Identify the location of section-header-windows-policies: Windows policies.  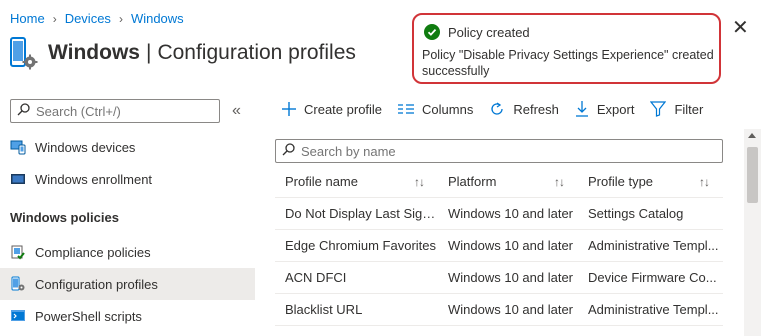
(64, 217).